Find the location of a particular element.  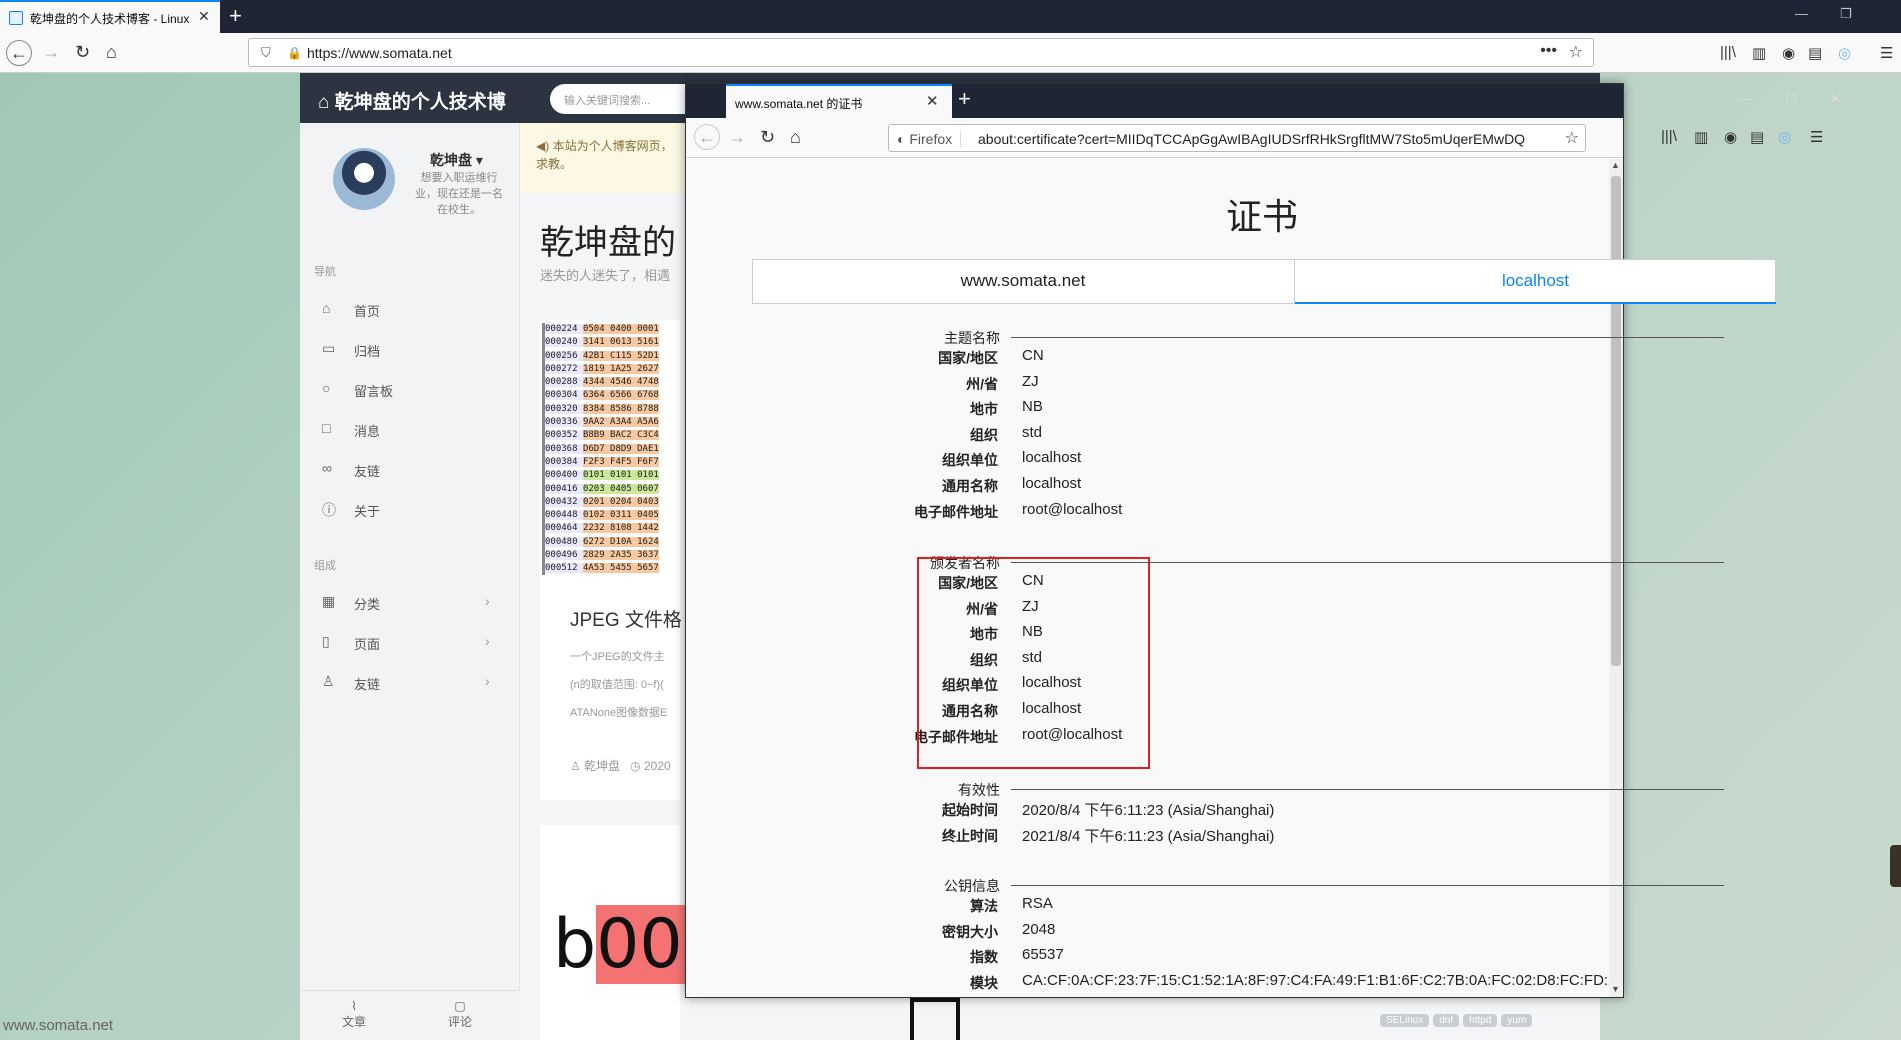

post-title: JPEG 文件格 is located at coordinates (626, 618).